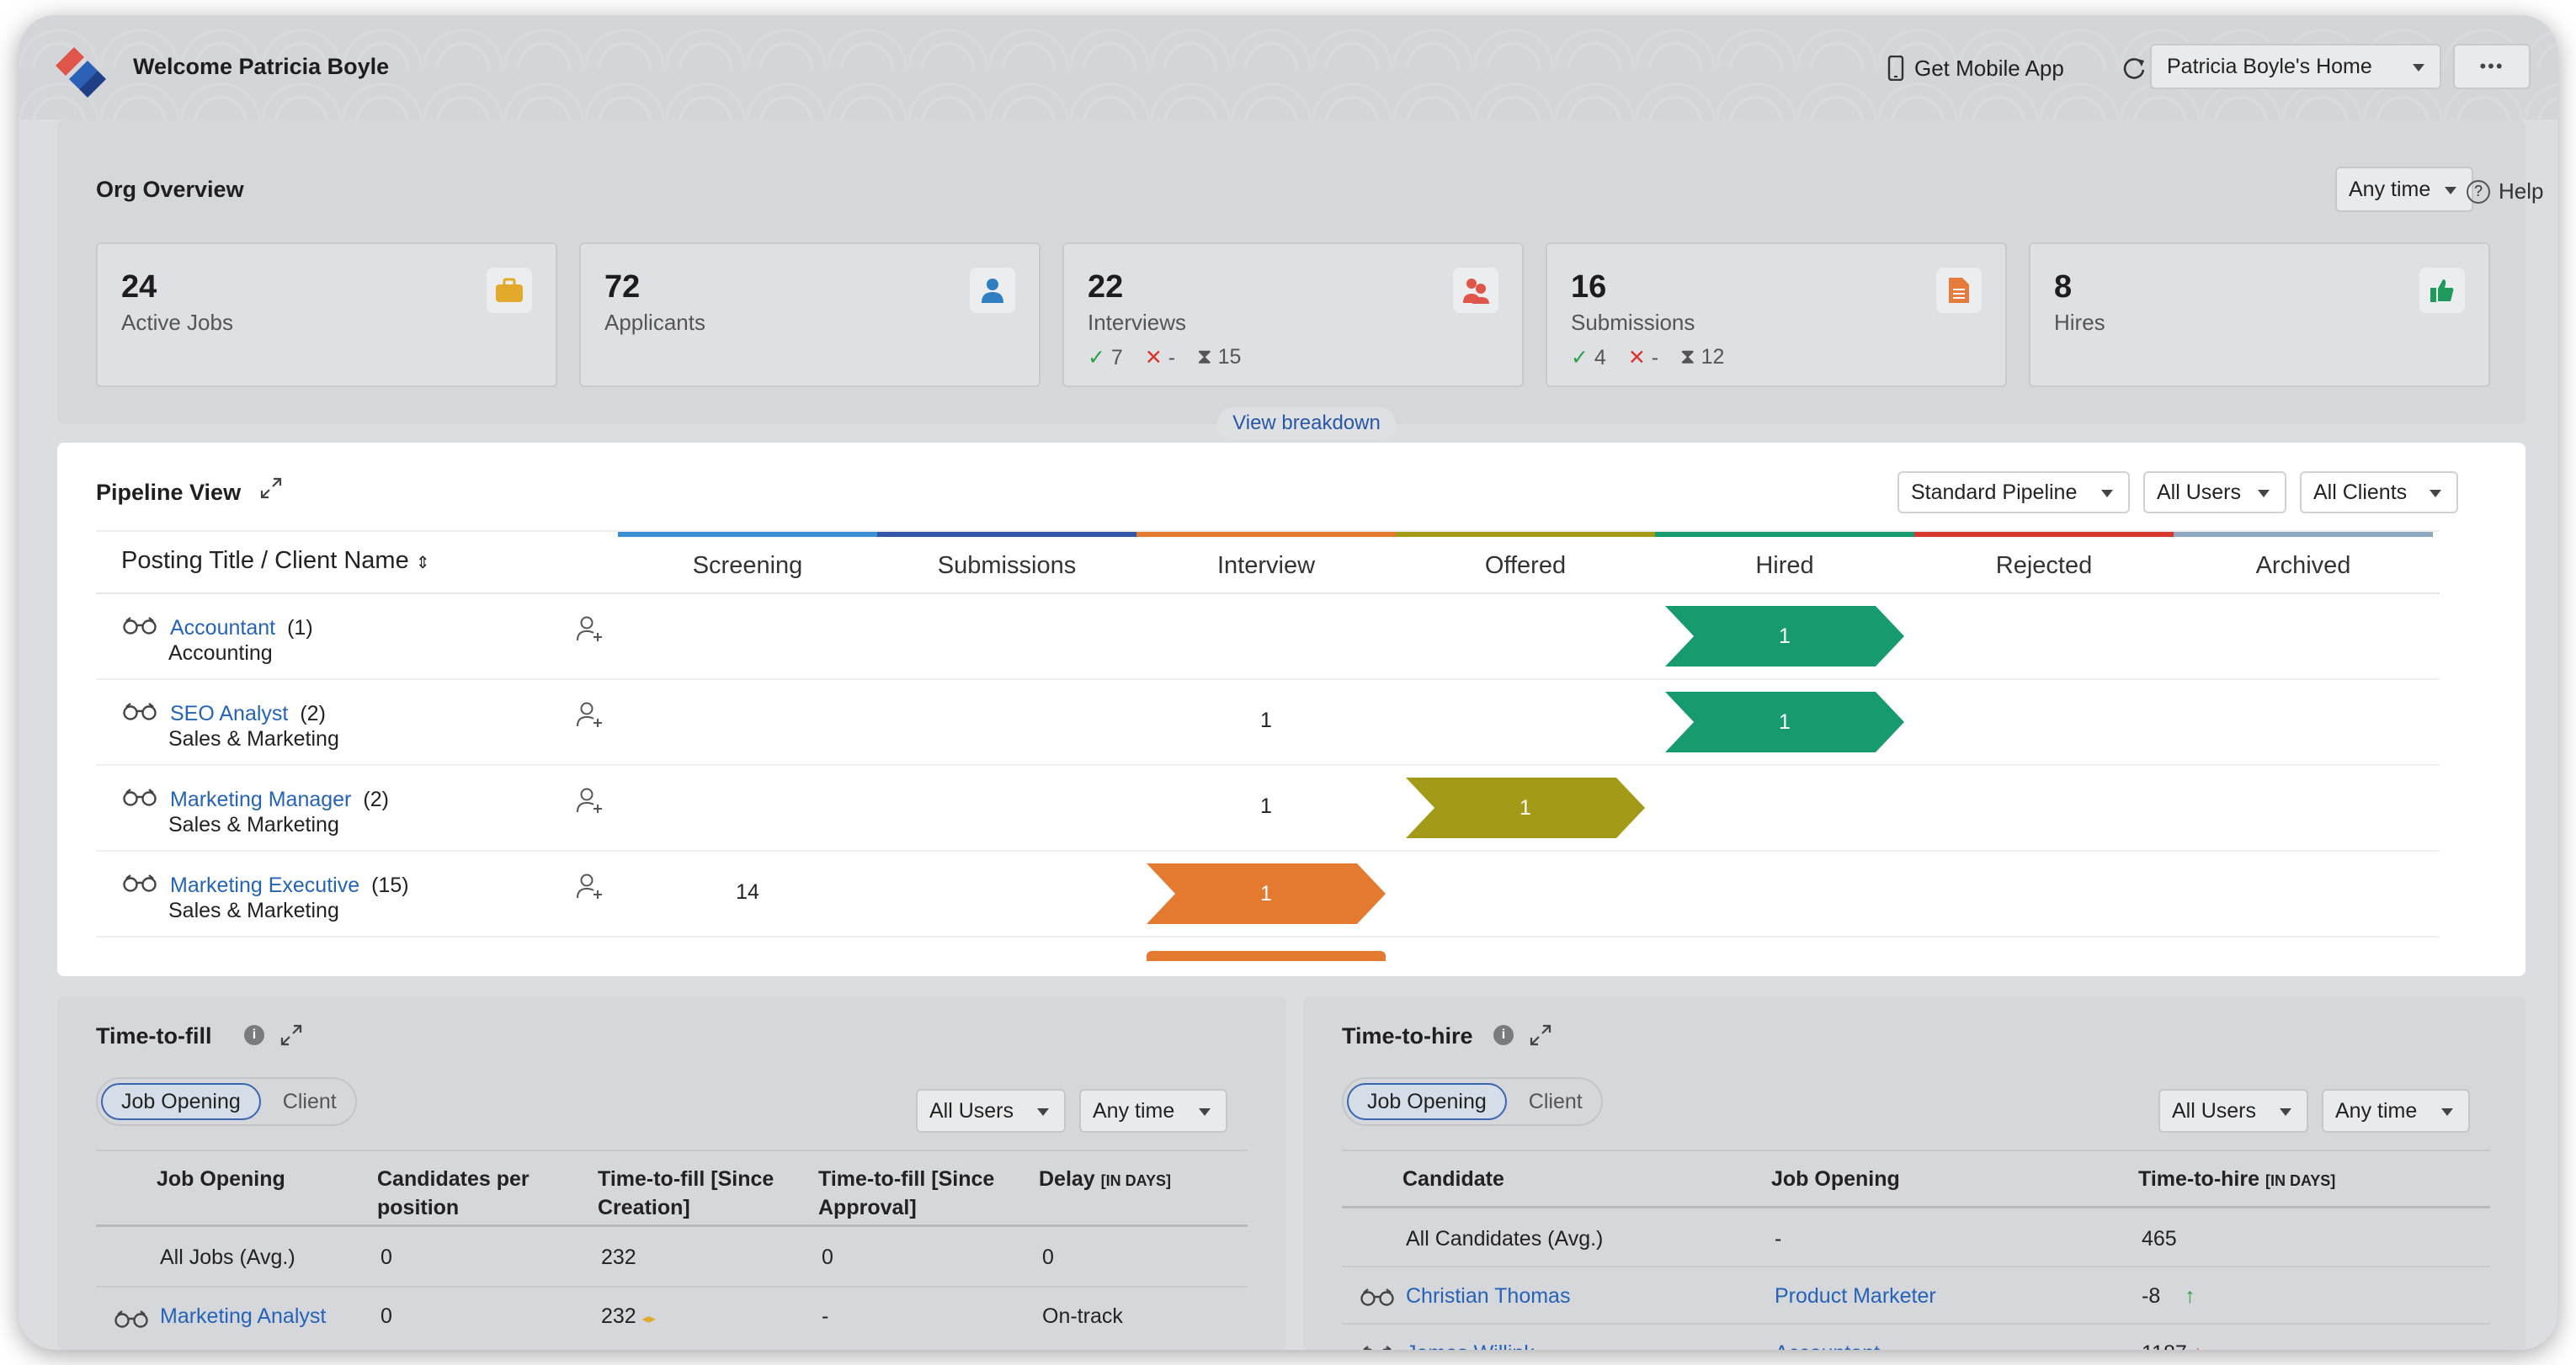 Image resolution: width=2576 pixels, height=1365 pixels. I want to click on stage-label: Hired, so click(1785, 565).